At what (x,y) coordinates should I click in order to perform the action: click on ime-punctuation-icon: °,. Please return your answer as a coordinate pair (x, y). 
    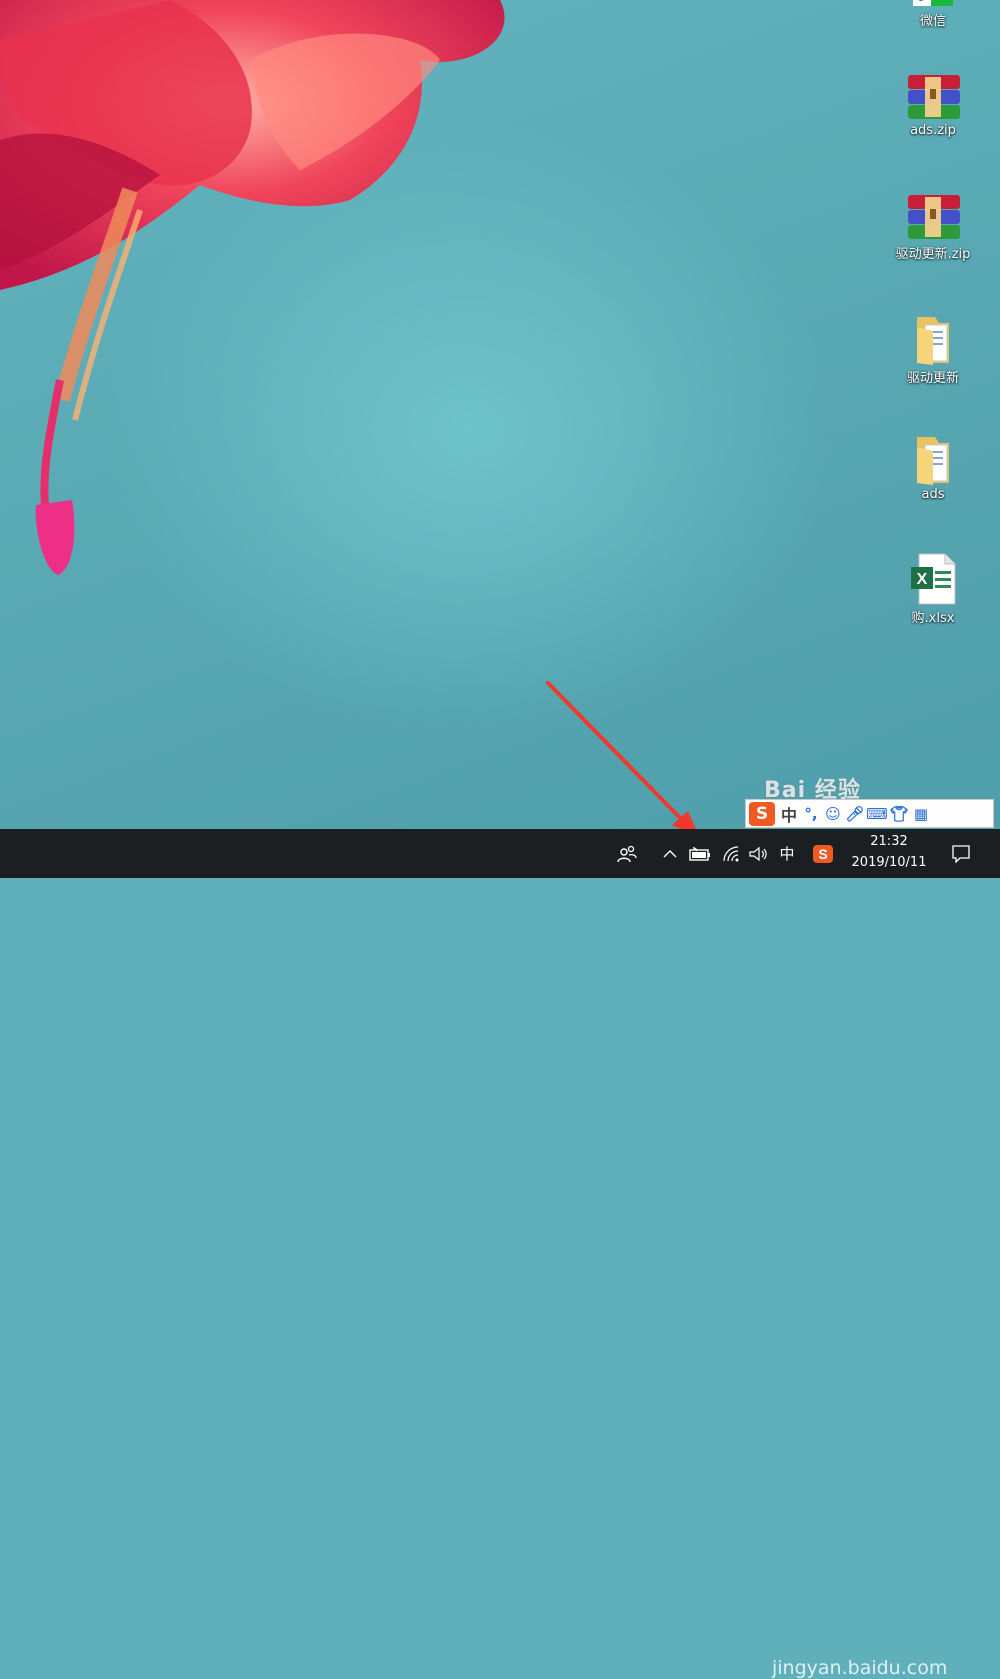
    Looking at the image, I should click on (811, 814).